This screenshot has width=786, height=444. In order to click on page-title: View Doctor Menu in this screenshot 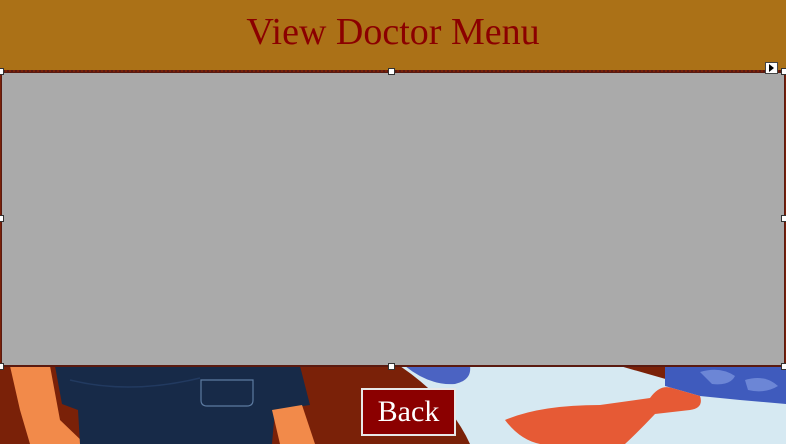, I will do `click(393, 32)`.